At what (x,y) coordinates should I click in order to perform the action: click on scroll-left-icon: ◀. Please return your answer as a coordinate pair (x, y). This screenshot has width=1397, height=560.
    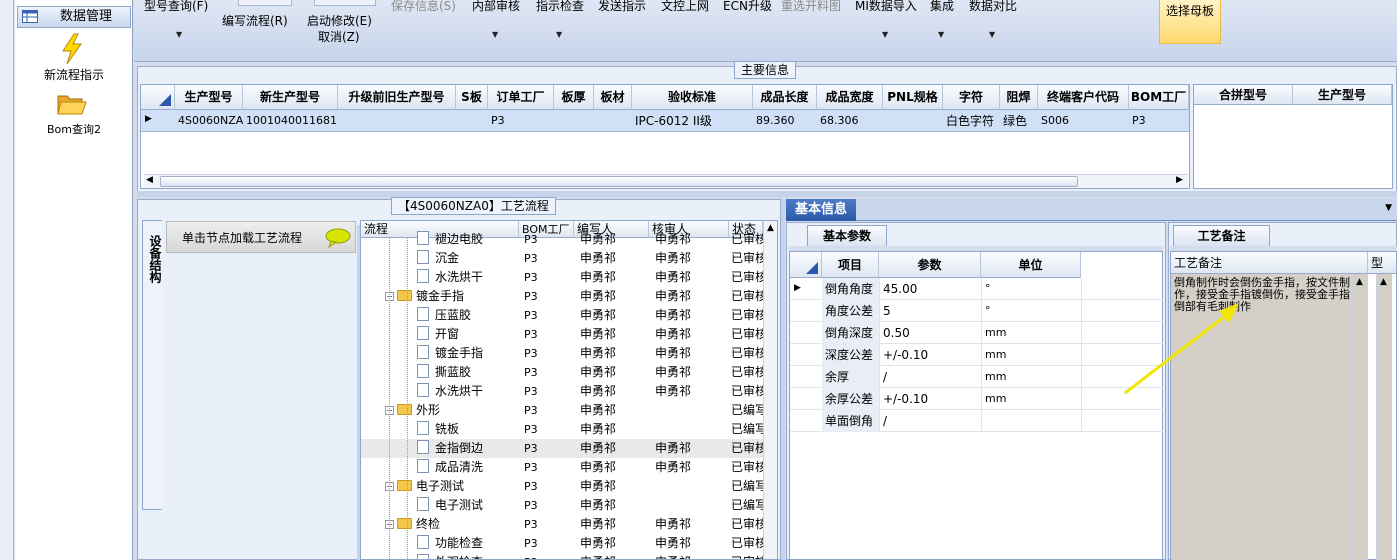
    Looking at the image, I should click on (149, 180).